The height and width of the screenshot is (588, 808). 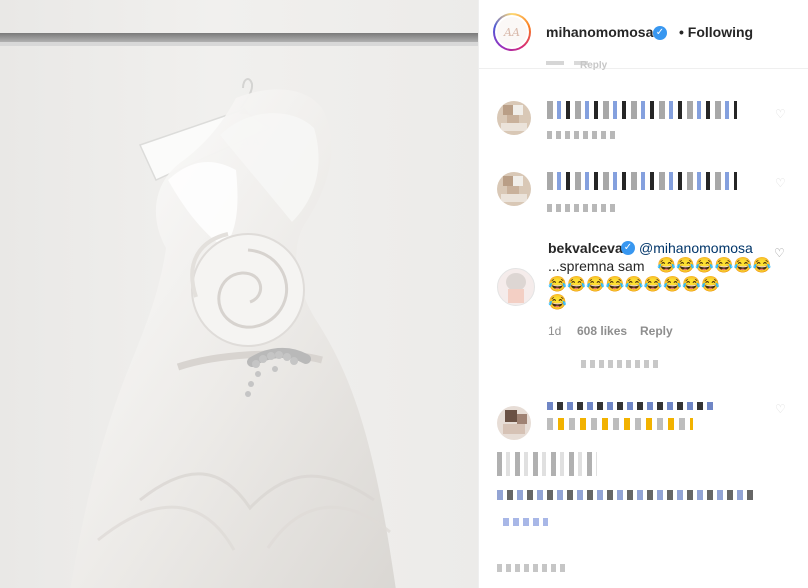 I want to click on profile-username: mihanomomosa, so click(x=599, y=32).